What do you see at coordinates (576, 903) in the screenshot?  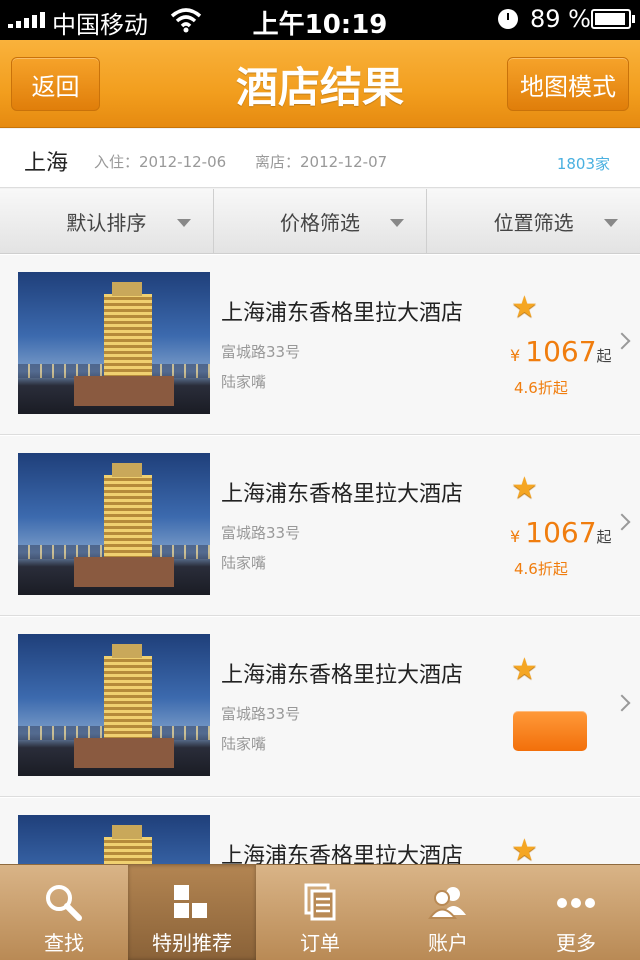 I see `more-icon` at bounding box center [576, 903].